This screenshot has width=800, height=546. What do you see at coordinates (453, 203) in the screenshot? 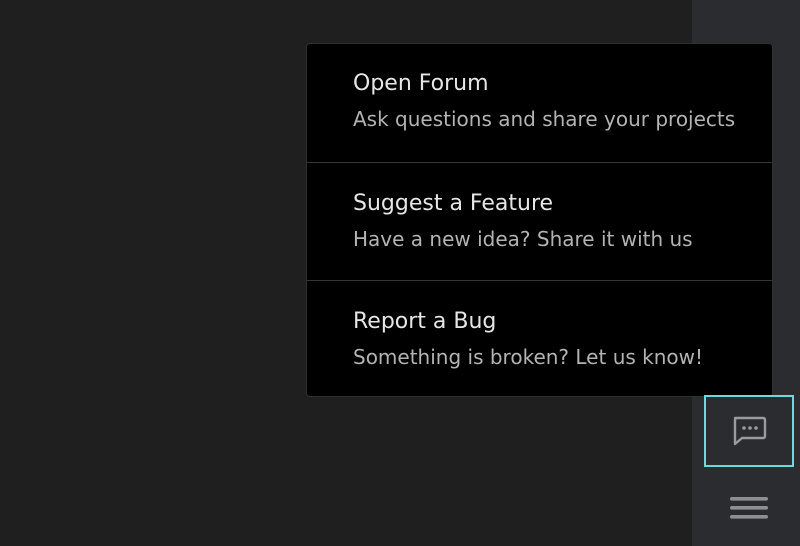
I see `menu-item-title: Suggest a Feature` at bounding box center [453, 203].